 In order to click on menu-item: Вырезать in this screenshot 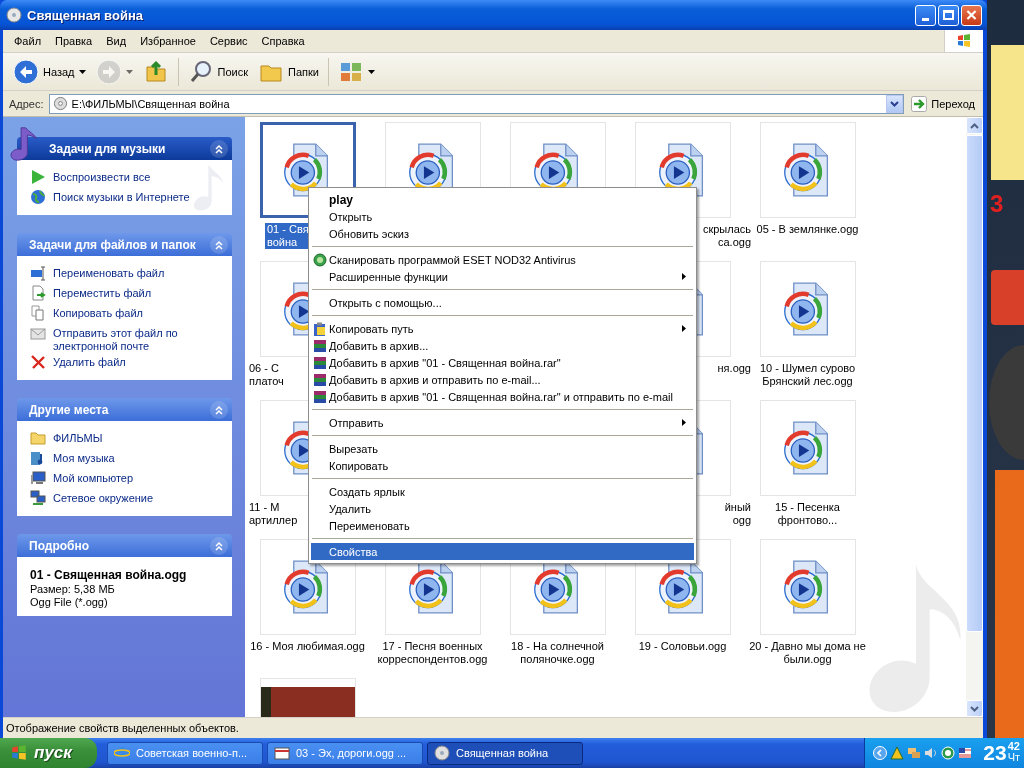, I will do `click(502, 448)`.